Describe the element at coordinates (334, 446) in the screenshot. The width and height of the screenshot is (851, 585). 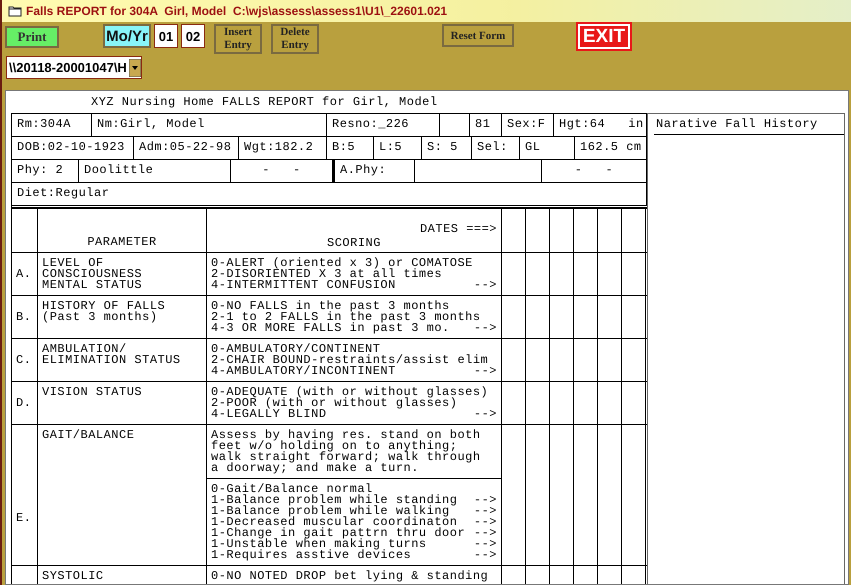
I see `scoring-option: feet w/o holding on to anything;` at that location.